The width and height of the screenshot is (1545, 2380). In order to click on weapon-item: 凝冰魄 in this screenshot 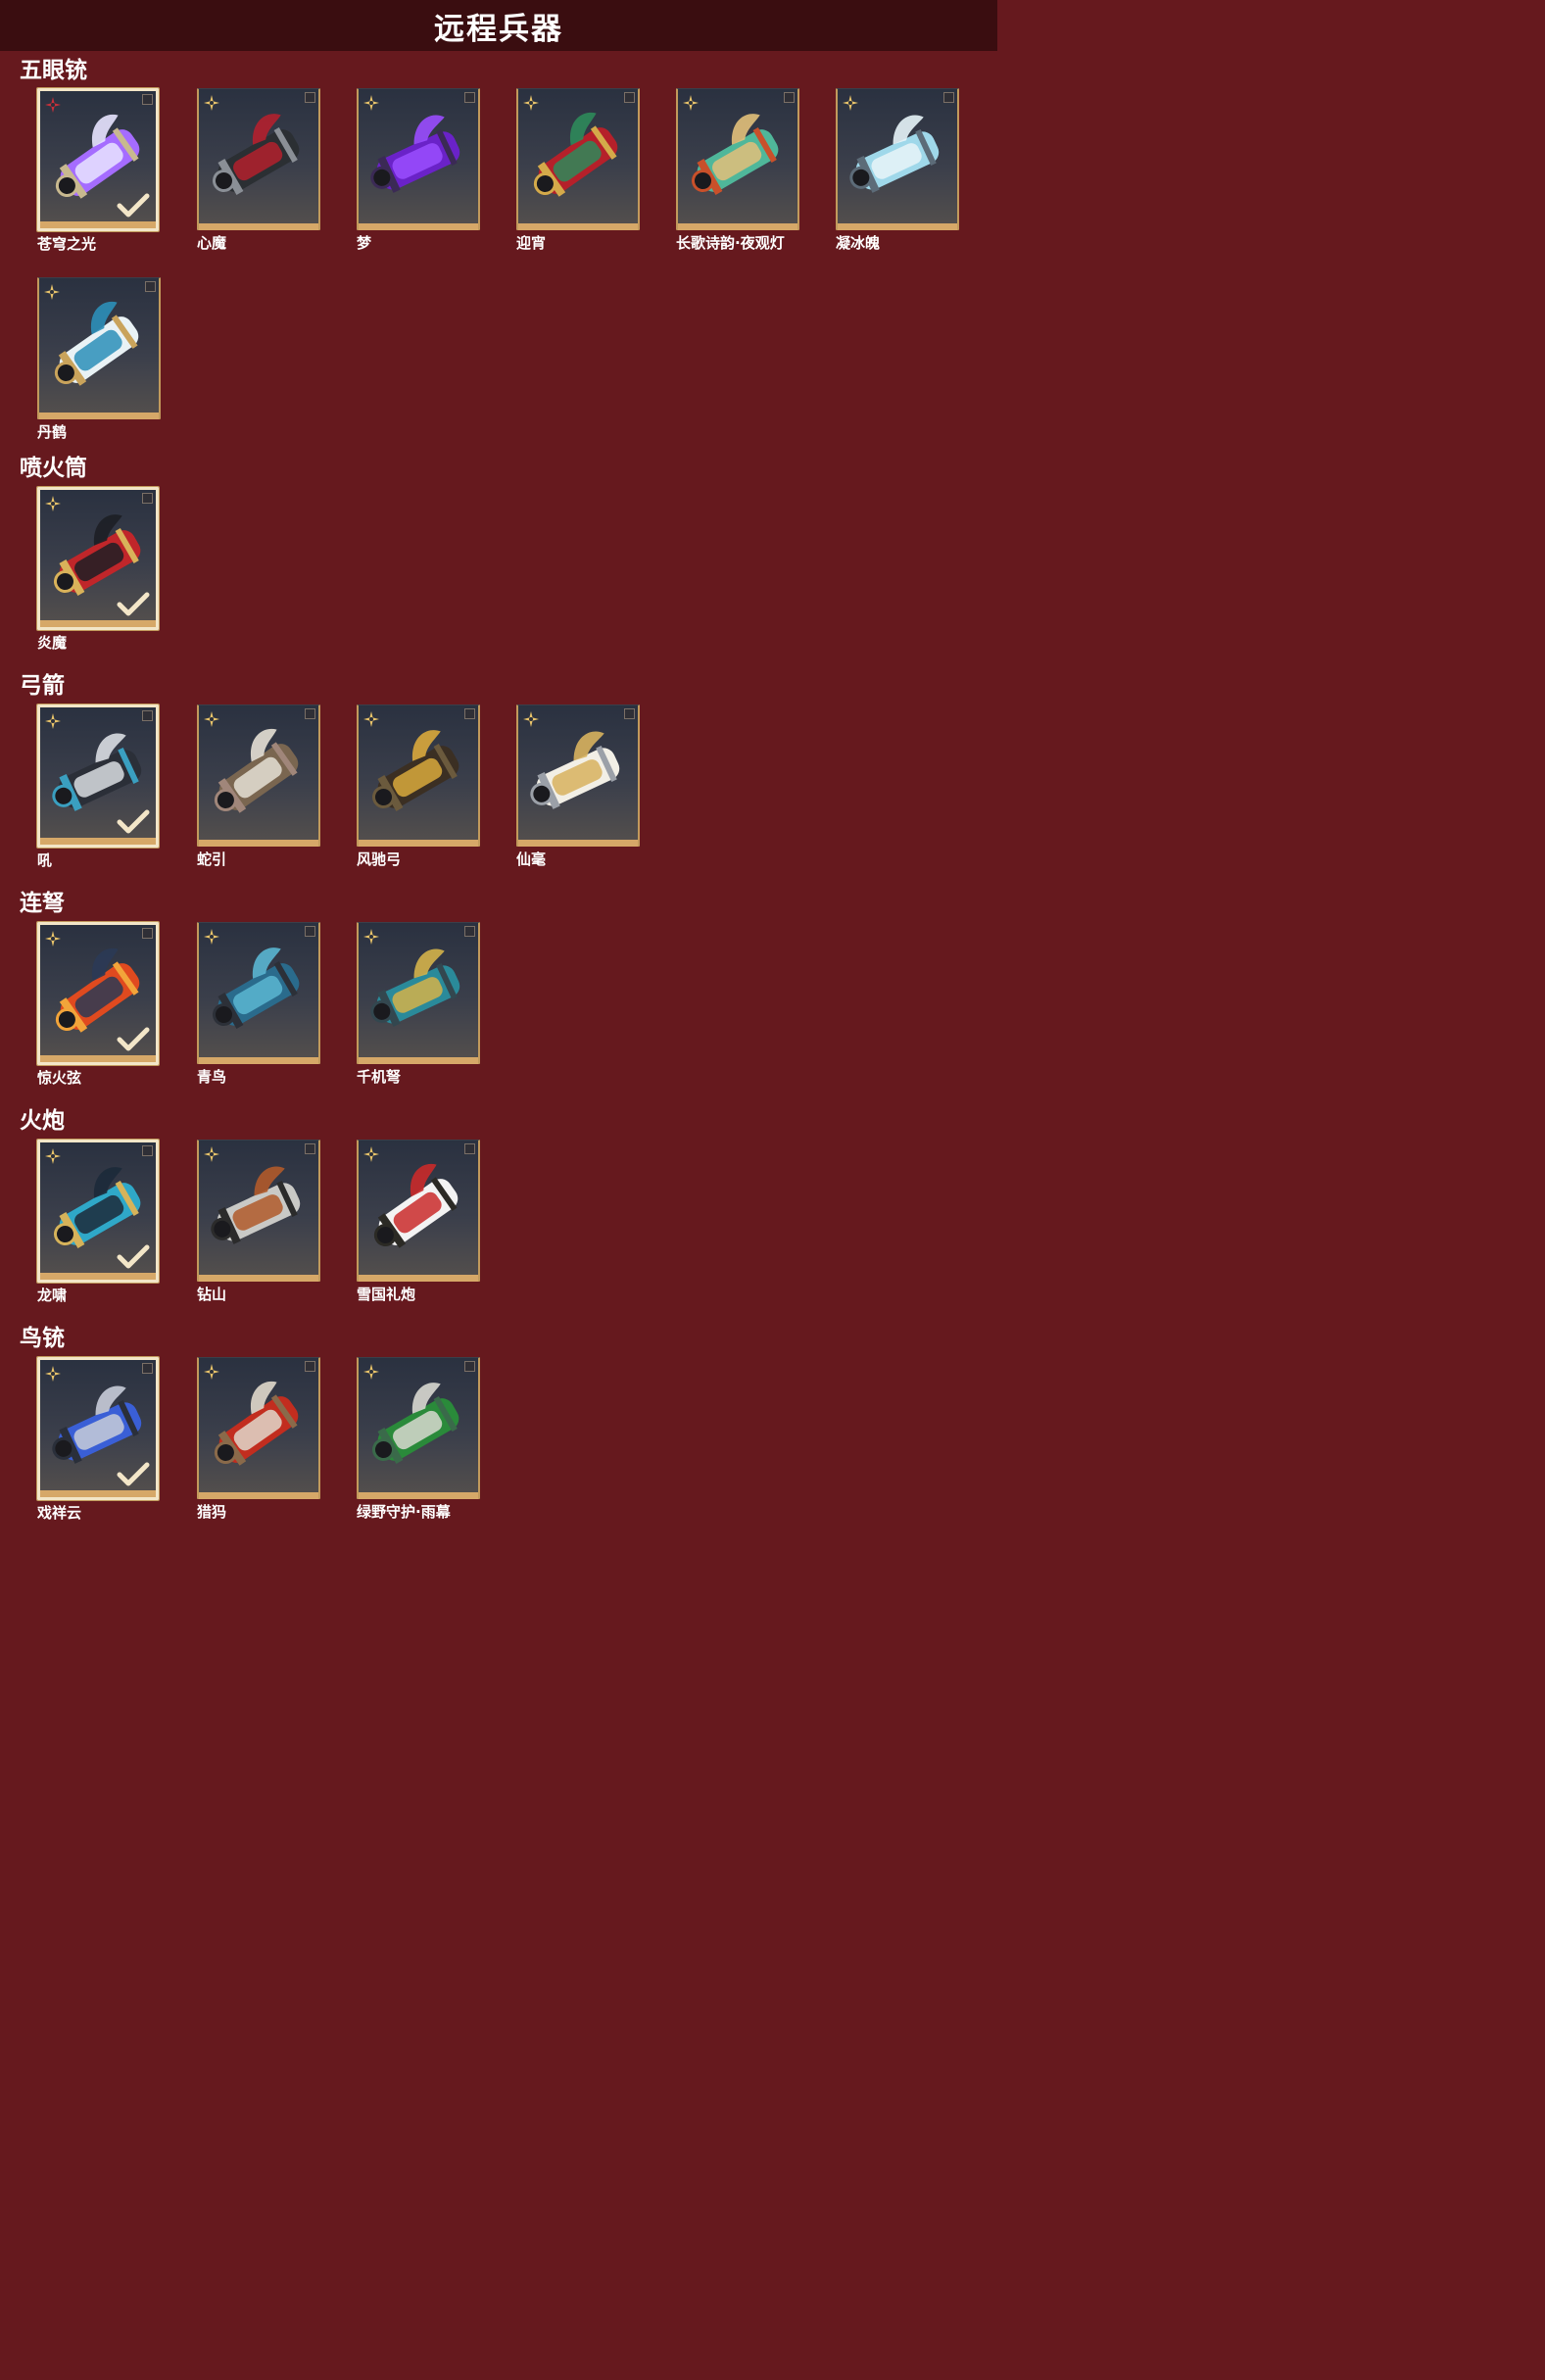, I will do `click(897, 170)`.